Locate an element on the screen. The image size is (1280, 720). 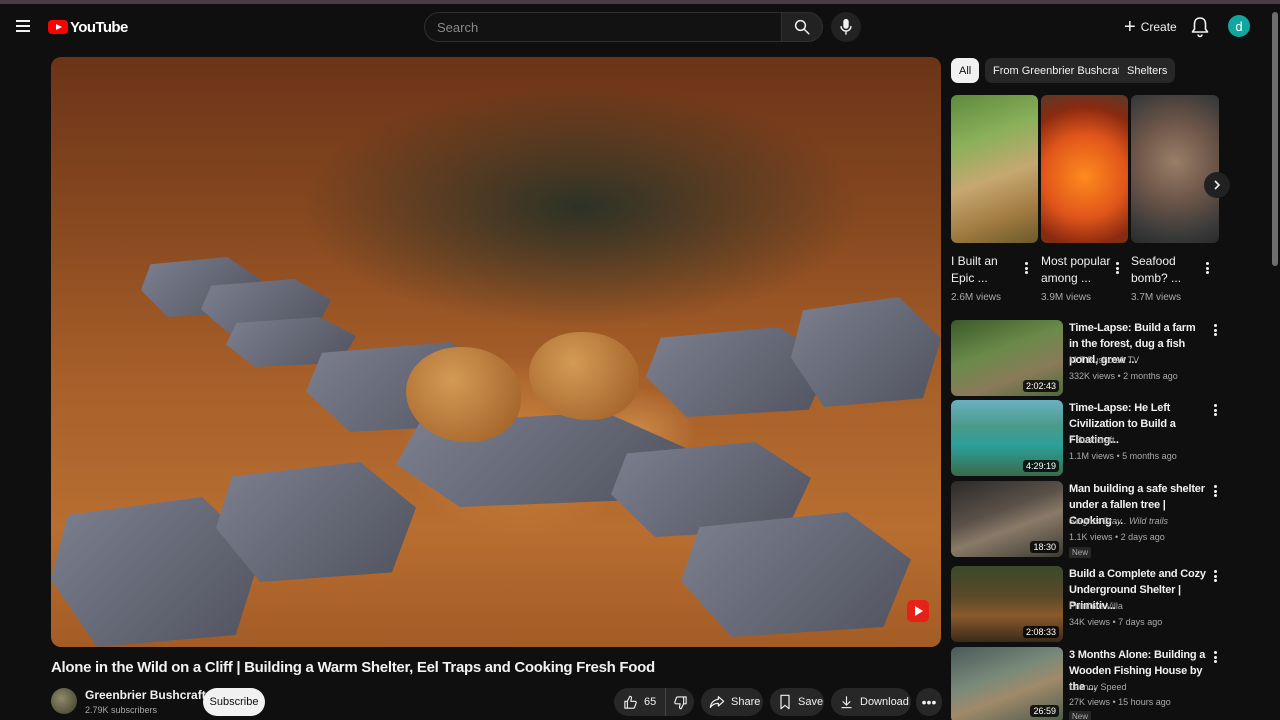
channel-name: Greenbrier Bushcraft is located at coordinates (145, 695).